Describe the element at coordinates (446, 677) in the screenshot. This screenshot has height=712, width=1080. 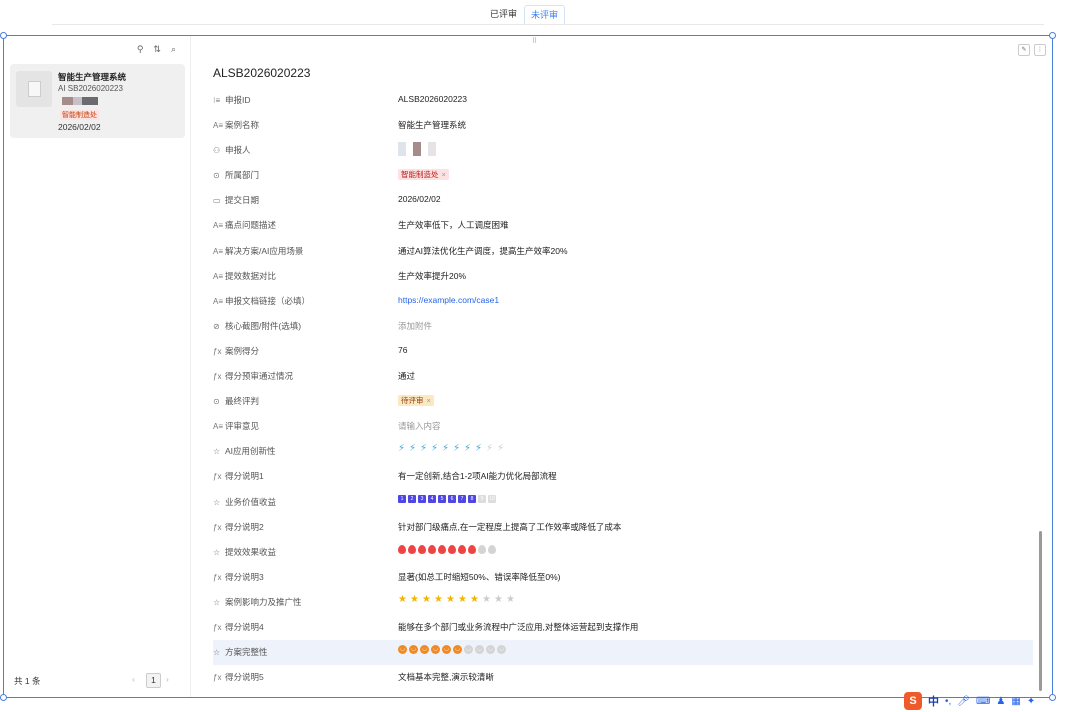
I see `field-value: 文档基本完整,演示较清晰` at that location.